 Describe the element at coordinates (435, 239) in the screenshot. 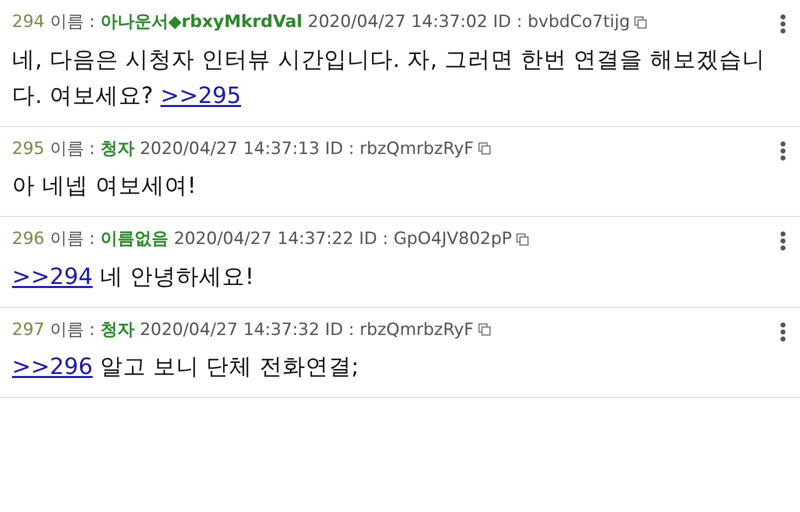

I see `poster-id: ID : GpO4JV802pP` at that location.